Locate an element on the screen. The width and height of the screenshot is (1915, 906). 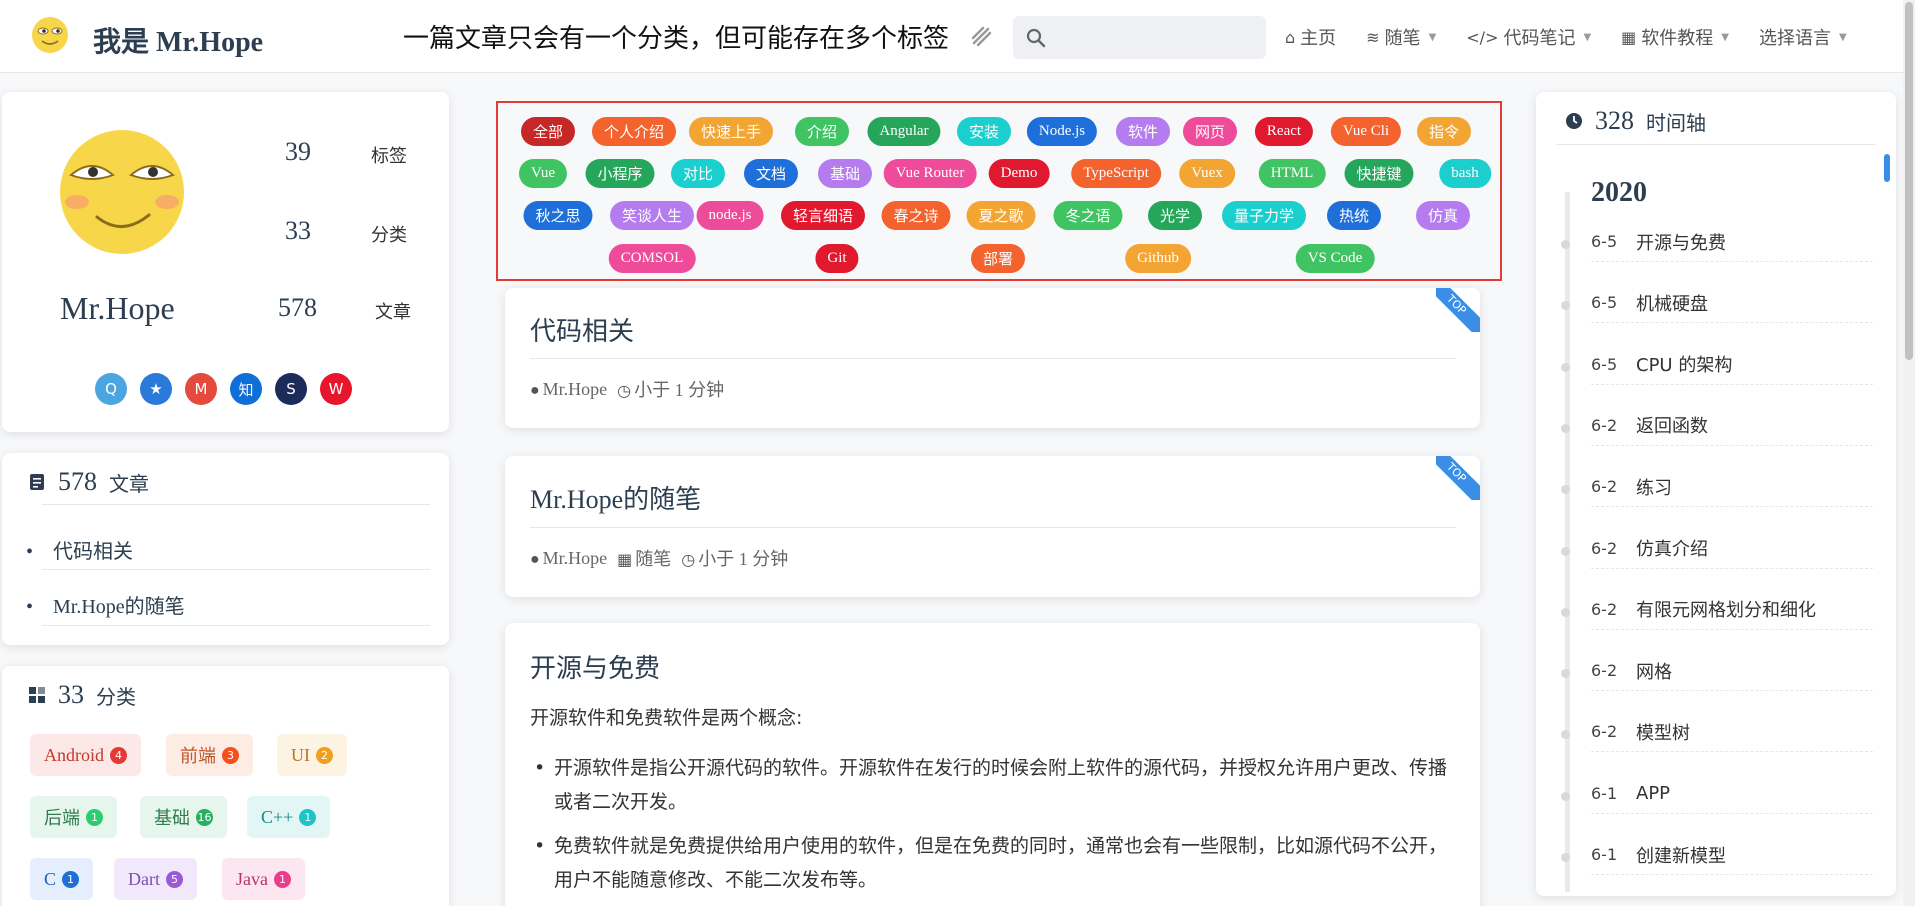
tag-pill: Vuex is located at coordinates (1207, 173).